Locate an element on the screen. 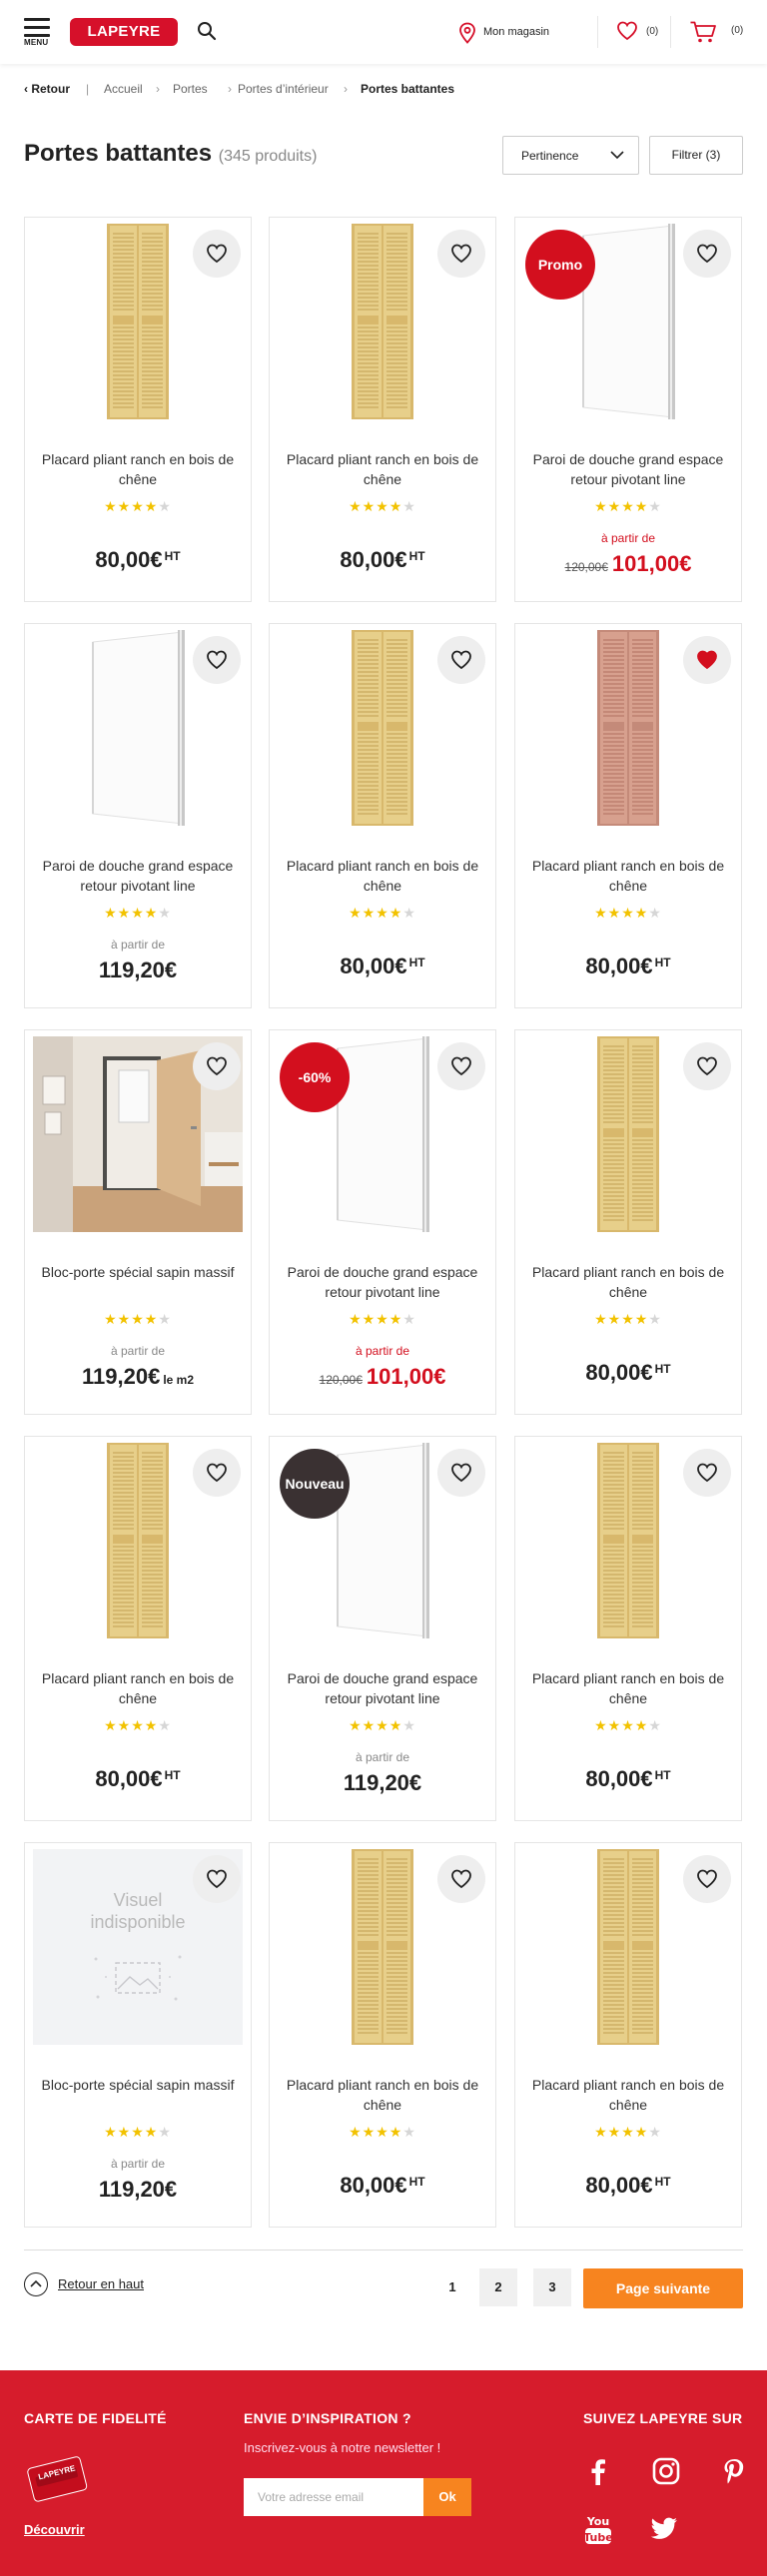 The width and height of the screenshot is (767, 2576). product-badge: Nouveau is located at coordinates (315, 1484).